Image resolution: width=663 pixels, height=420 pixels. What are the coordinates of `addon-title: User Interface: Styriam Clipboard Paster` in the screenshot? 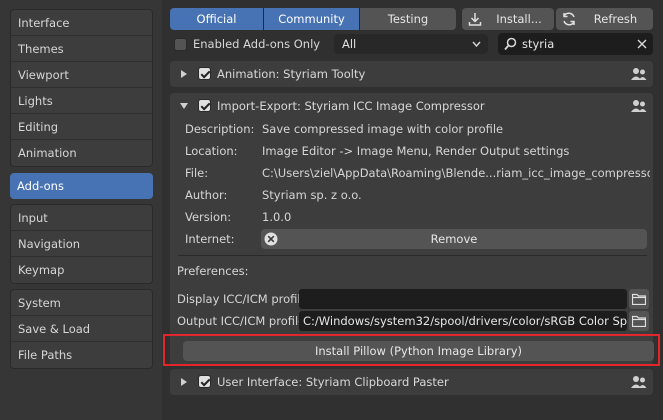 It's located at (333, 382).